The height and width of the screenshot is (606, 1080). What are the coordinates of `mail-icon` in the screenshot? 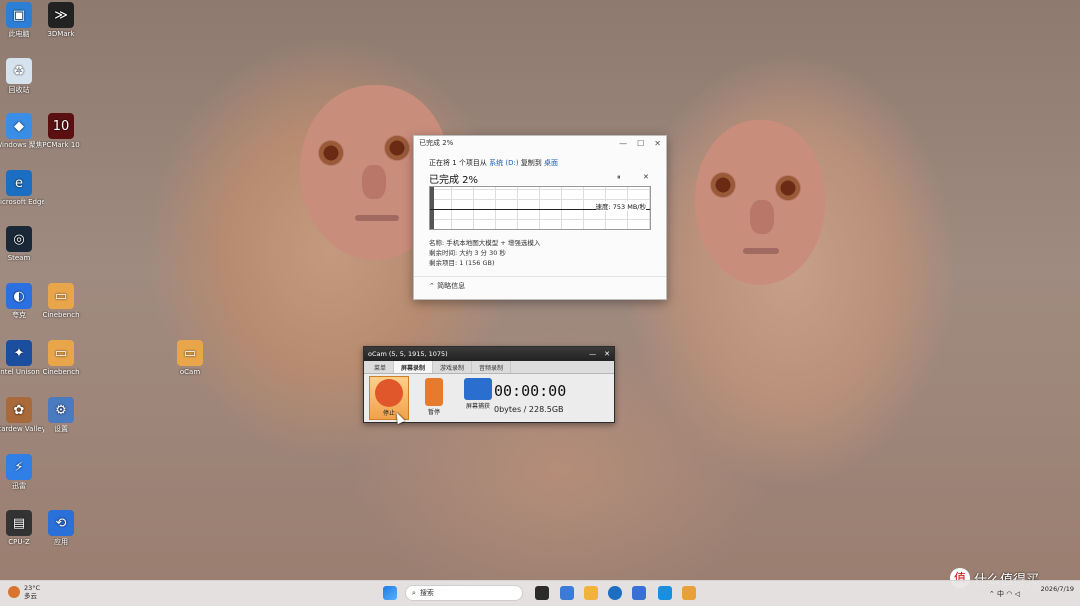 It's located at (665, 593).